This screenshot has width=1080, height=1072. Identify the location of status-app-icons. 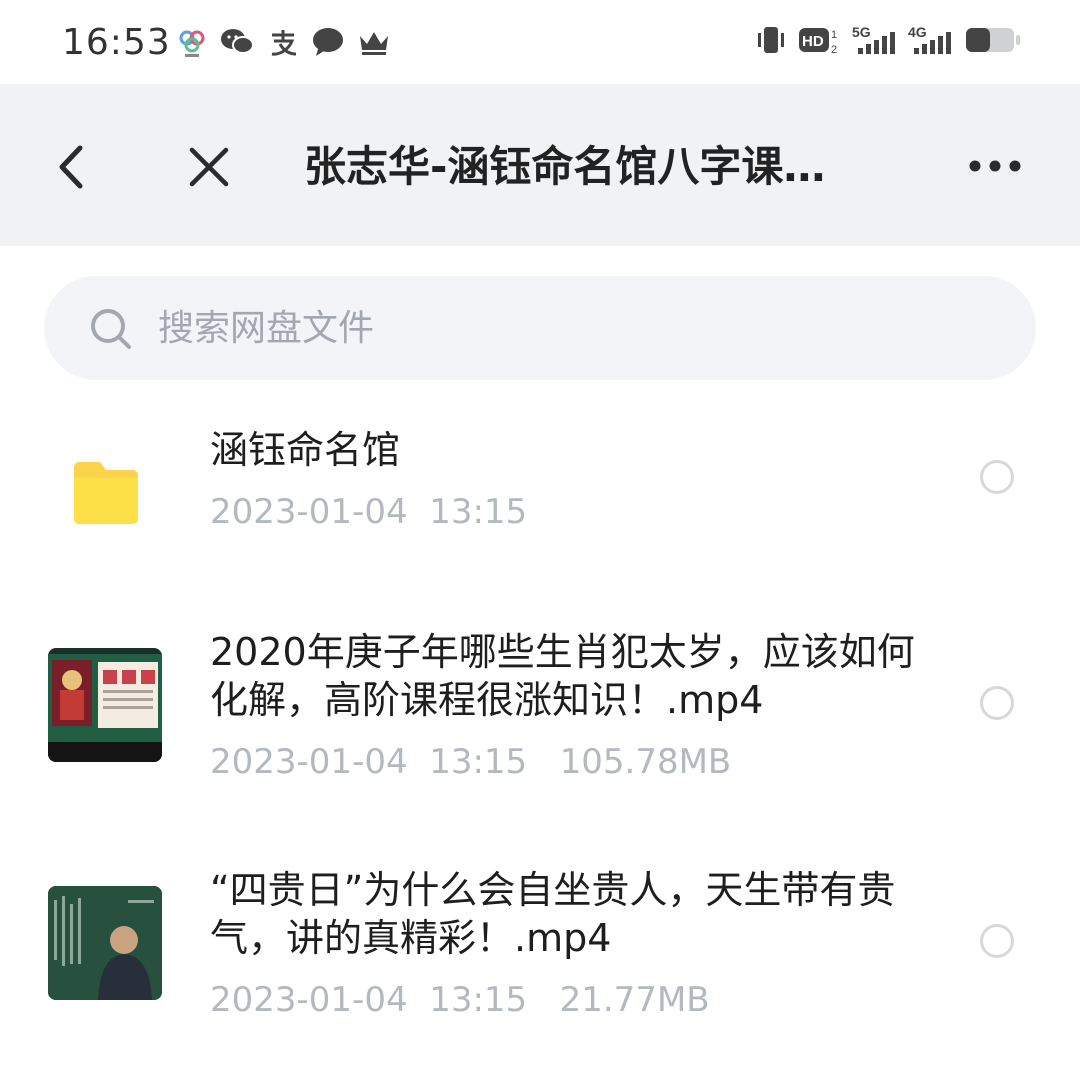
(284, 42).